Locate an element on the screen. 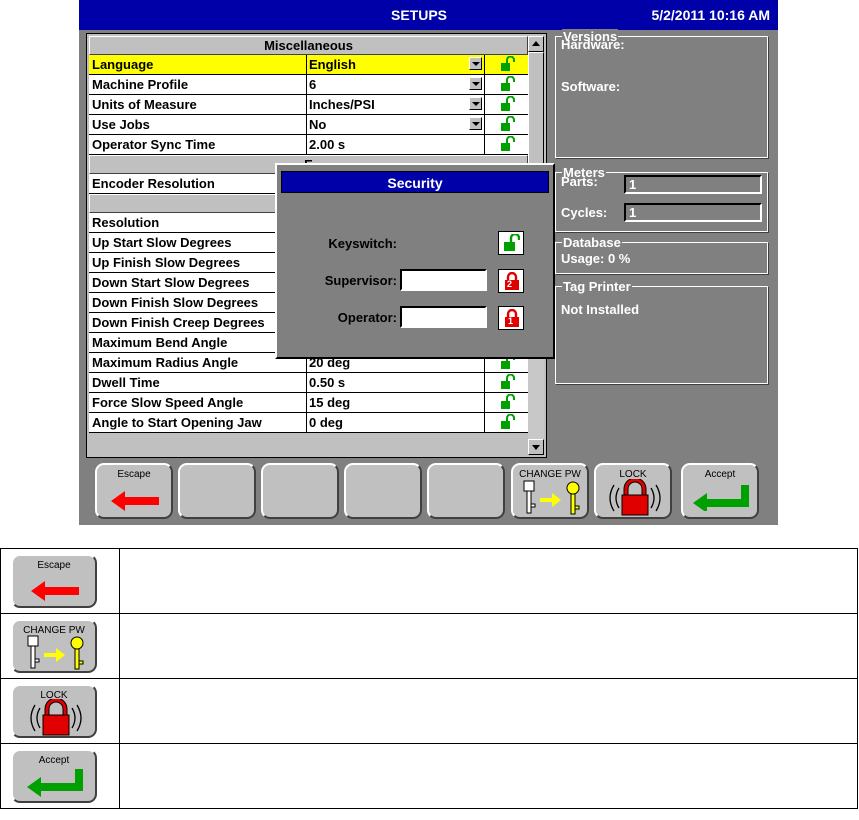 The width and height of the screenshot is (859, 820). keyswitch-unlock-icon is located at coordinates (511, 243).